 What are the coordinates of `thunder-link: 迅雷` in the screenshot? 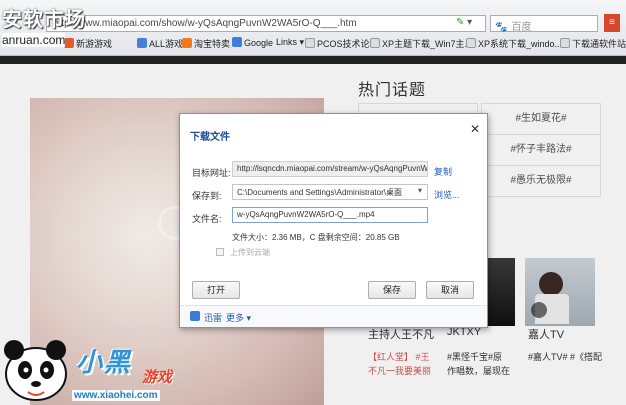 It's located at (213, 317).